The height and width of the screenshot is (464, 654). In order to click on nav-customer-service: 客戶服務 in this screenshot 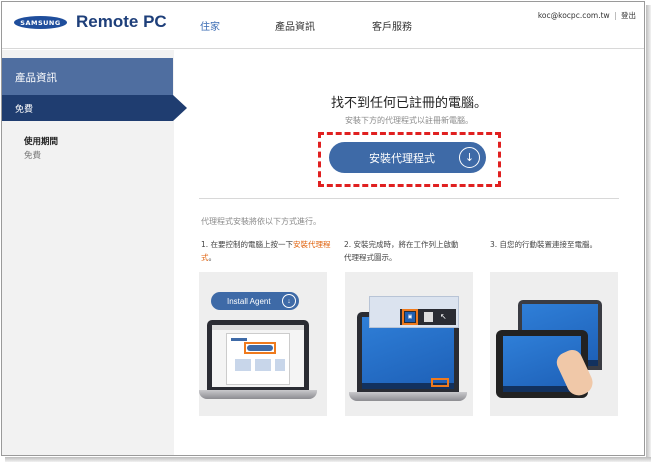, I will do `click(392, 25)`.